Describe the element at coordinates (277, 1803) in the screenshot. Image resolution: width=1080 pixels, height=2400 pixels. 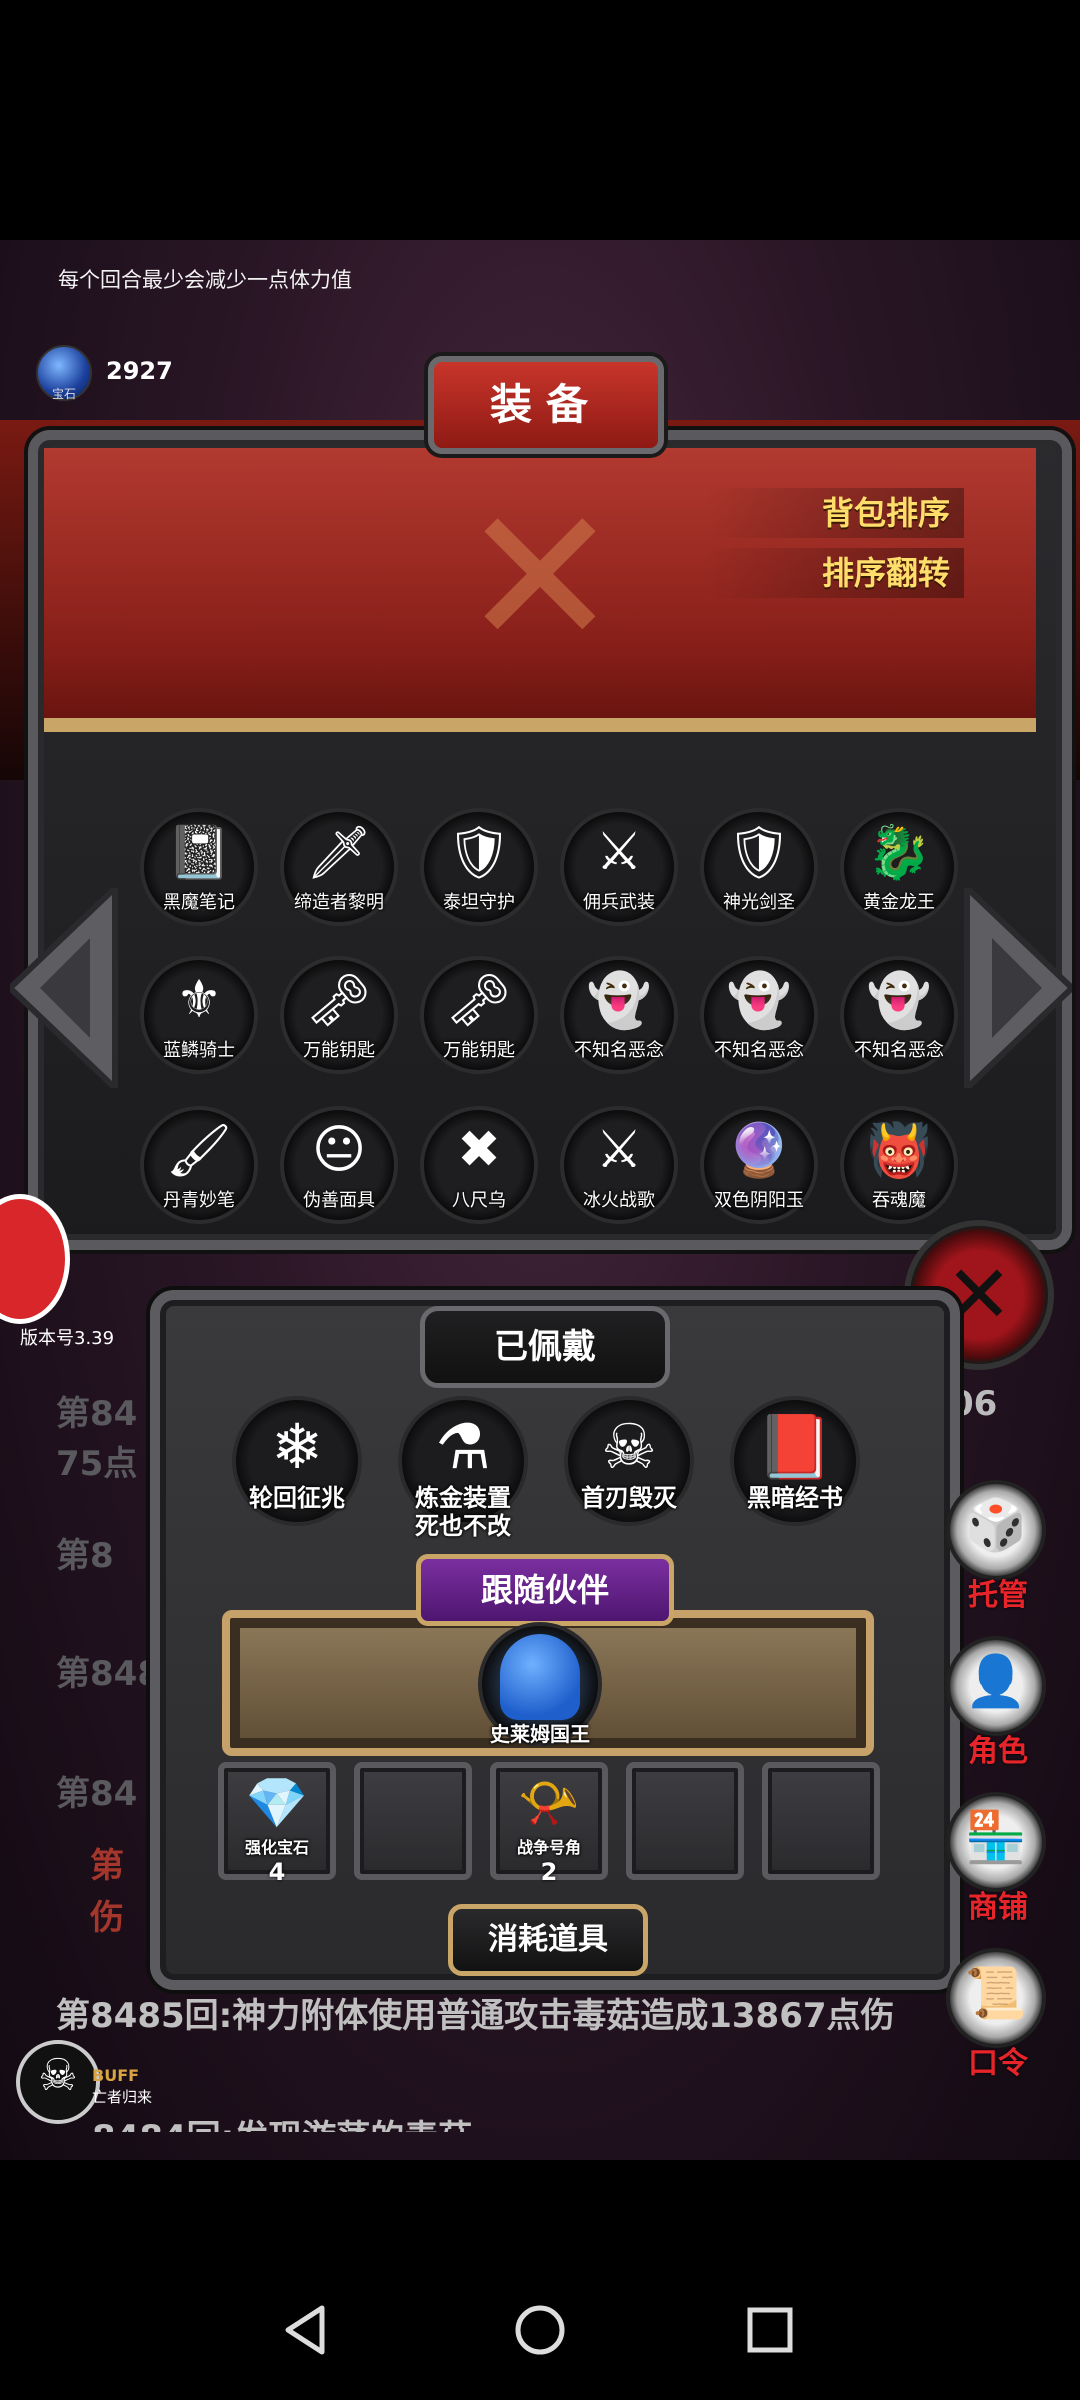
I see `green-gem-icon: 💎` at that location.